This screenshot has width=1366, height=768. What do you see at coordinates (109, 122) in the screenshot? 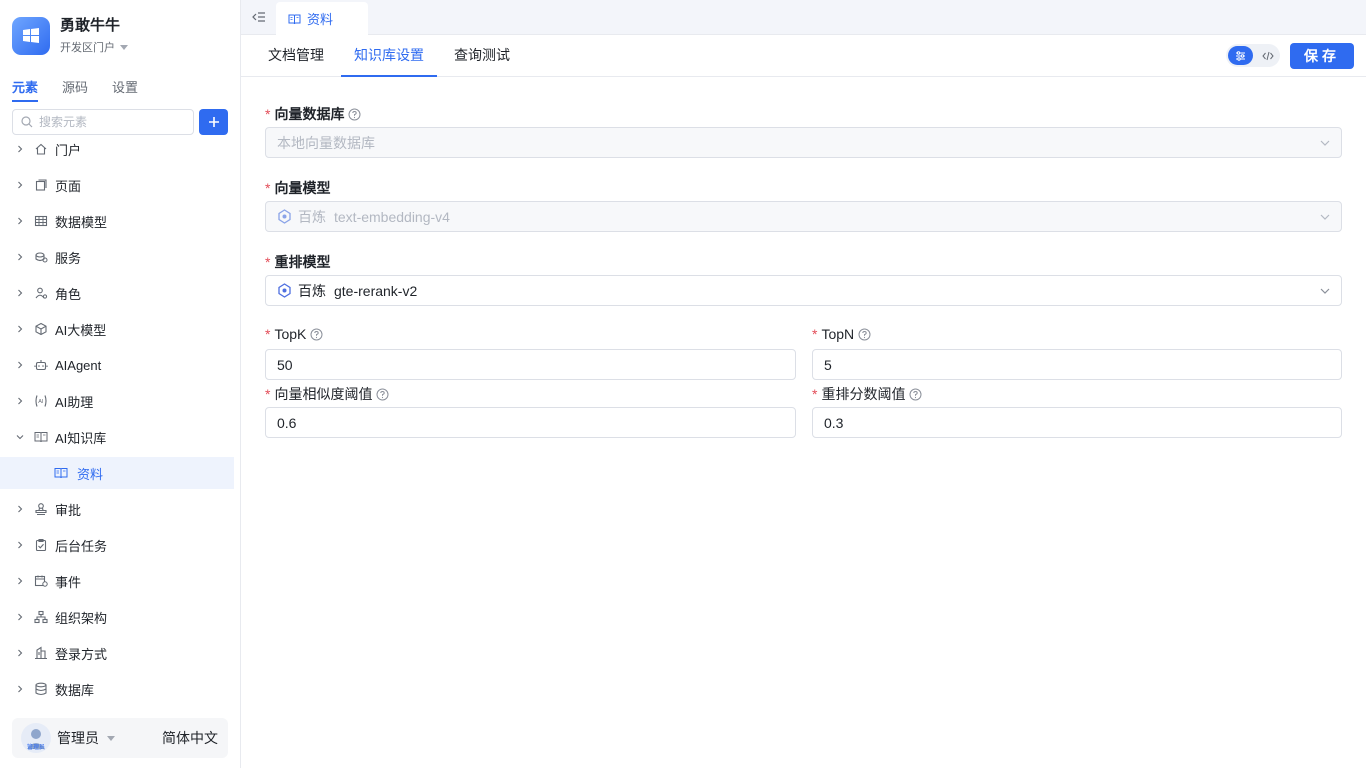
I see `search-input` at bounding box center [109, 122].